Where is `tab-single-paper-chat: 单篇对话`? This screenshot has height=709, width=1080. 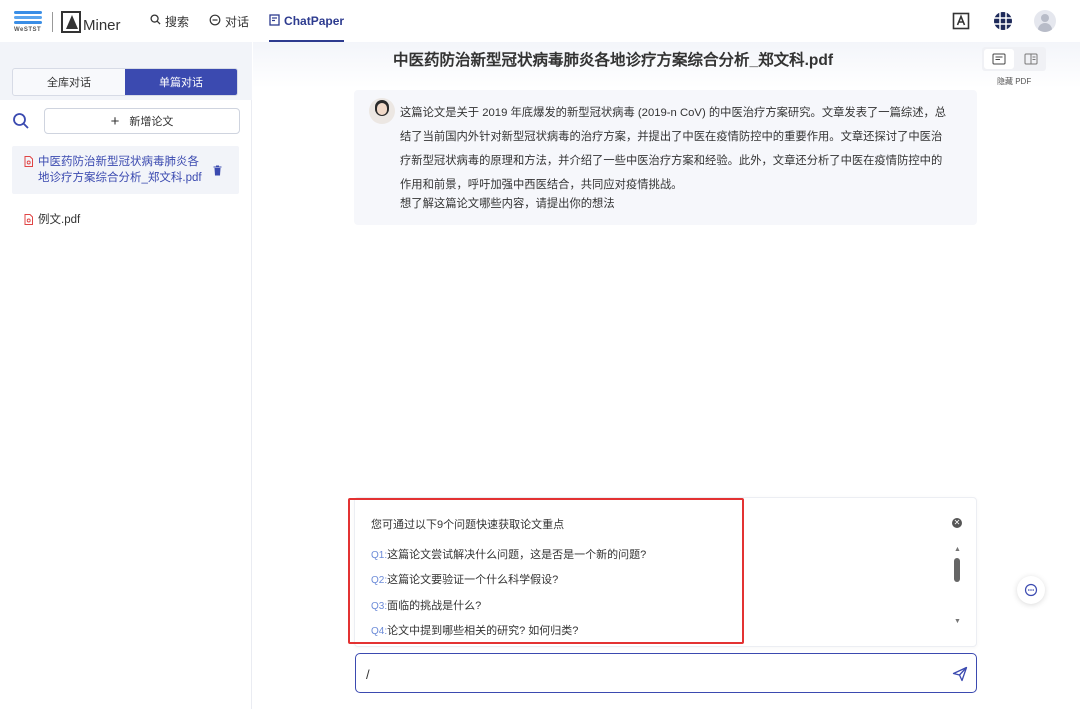 tab-single-paper-chat: 单篇对话 is located at coordinates (181, 82).